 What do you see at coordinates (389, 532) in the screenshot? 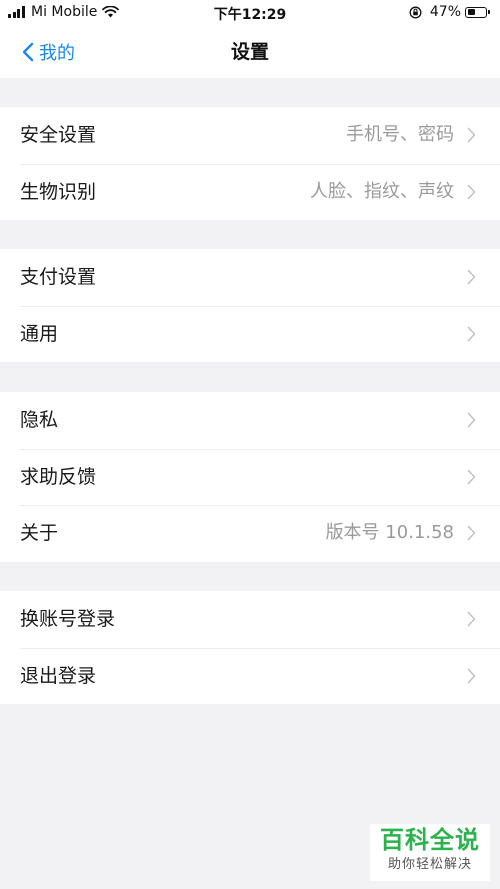
I see `version-value: 版本号 10.1.58` at bounding box center [389, 532].